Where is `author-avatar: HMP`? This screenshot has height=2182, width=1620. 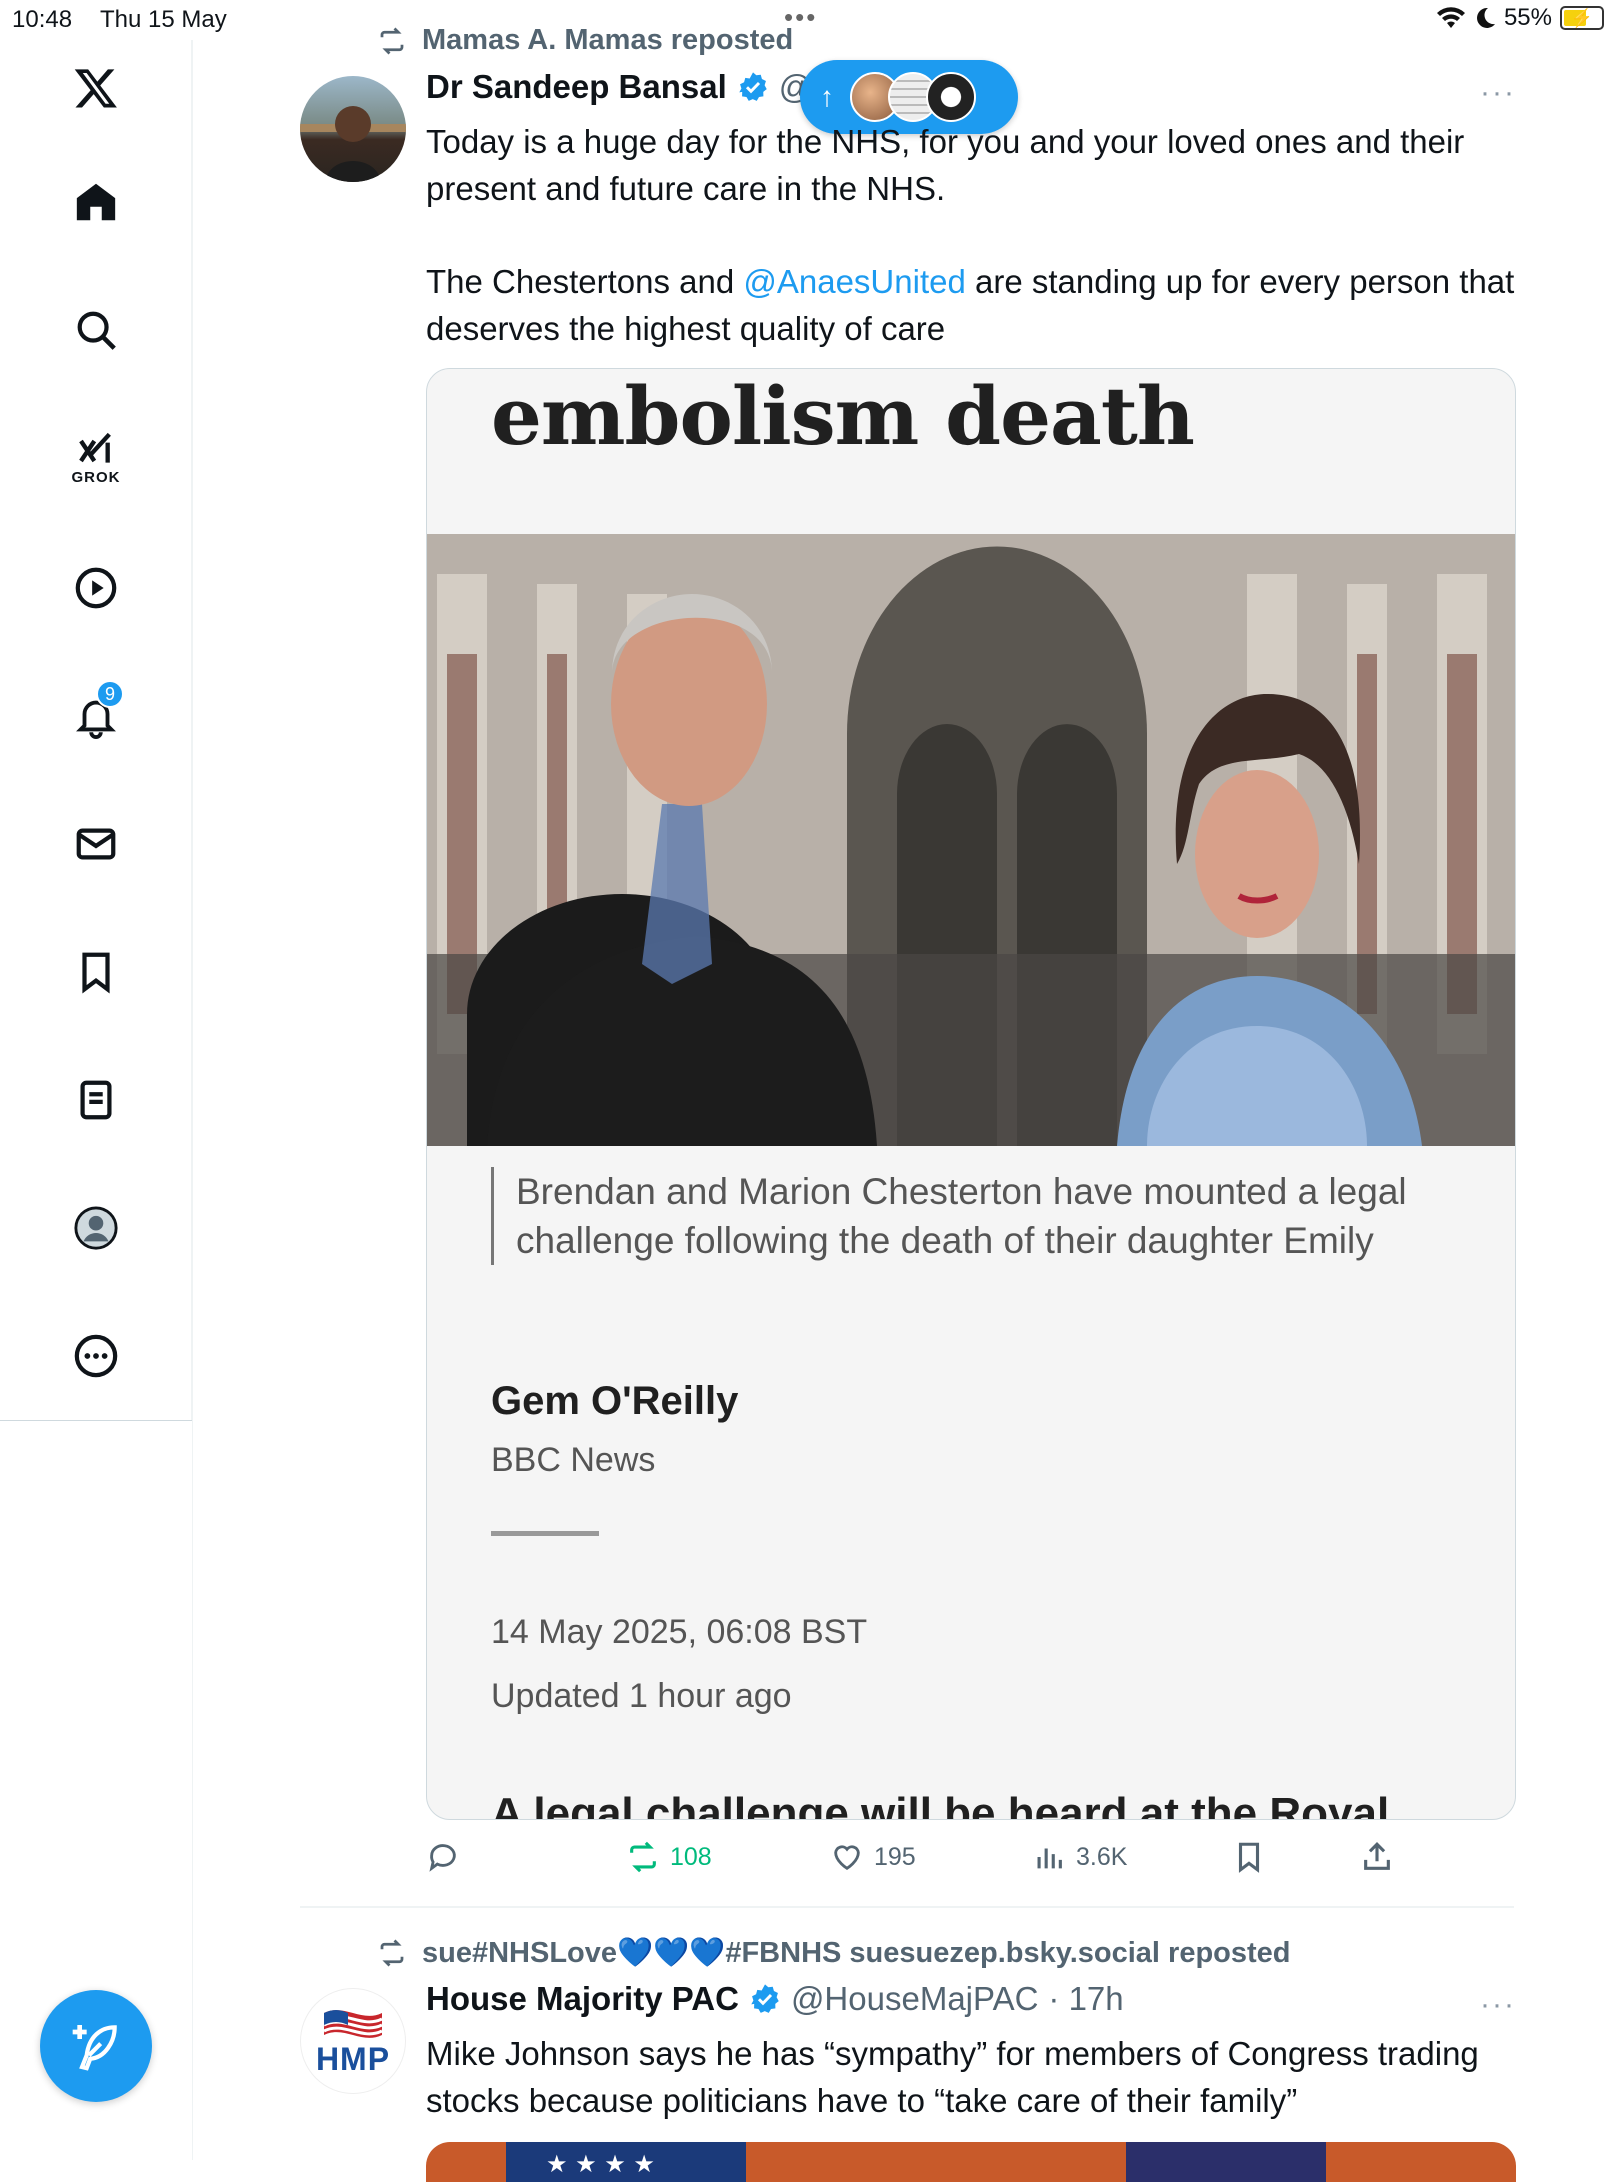 author-avatar: HMP is located at coordinates (353, 2041).